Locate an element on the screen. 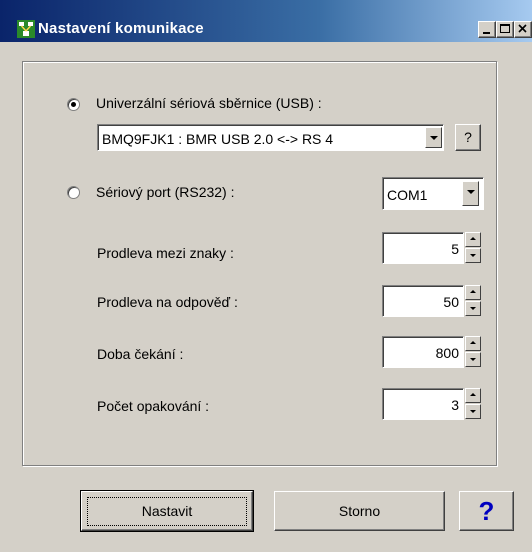  nastavit-button: Nastavit is located at coordinates (167, 511).